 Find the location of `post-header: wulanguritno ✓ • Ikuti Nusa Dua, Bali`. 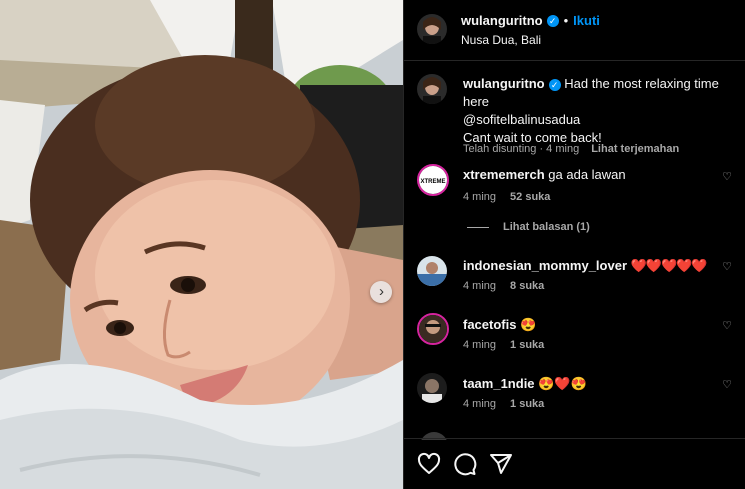

post-header: wulanguritno ✓ • Ikuti Nusa Dua, Bali is located at coordinates (574, 30).